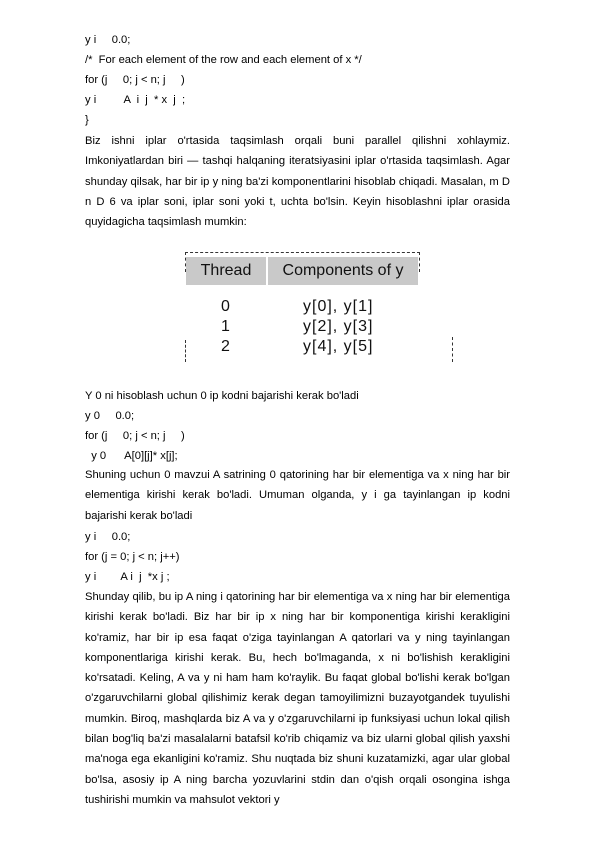 The width and height of the screenshot is (595, 842). What do you see at coordinates (132, 557) in the screenshot?
I see `code-line: for (j = 0; j < n; j++)` at bounding box center [132, 557].